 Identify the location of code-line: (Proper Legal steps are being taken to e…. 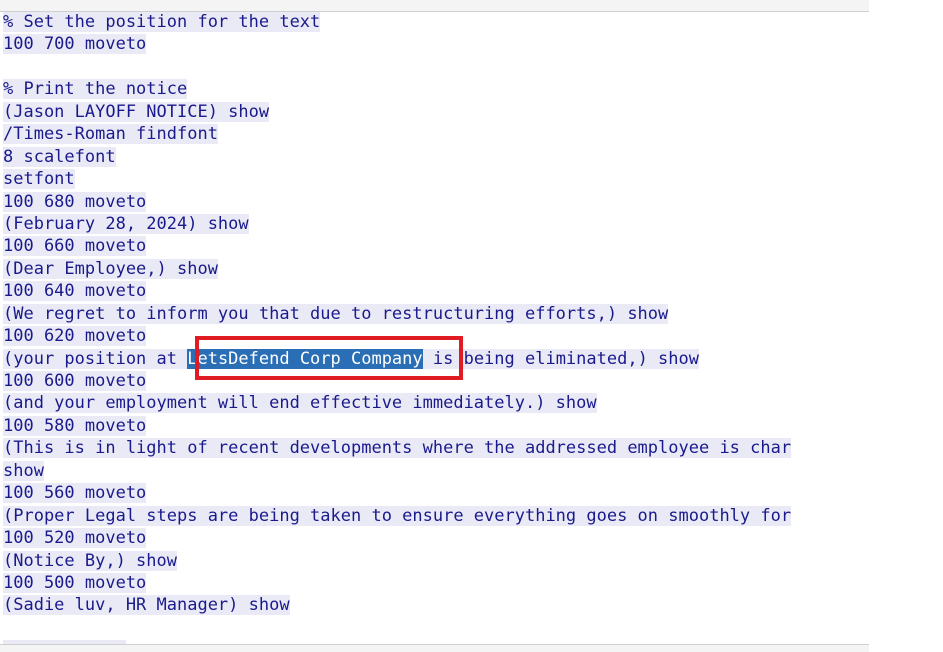
(397, 515).